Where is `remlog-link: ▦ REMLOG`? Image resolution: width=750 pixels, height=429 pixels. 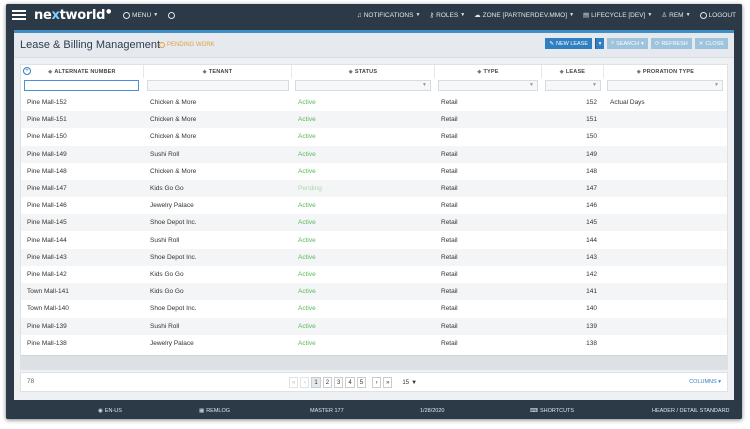 remlog-link: ▦ REMLOG is located at coordinates (214, 411).